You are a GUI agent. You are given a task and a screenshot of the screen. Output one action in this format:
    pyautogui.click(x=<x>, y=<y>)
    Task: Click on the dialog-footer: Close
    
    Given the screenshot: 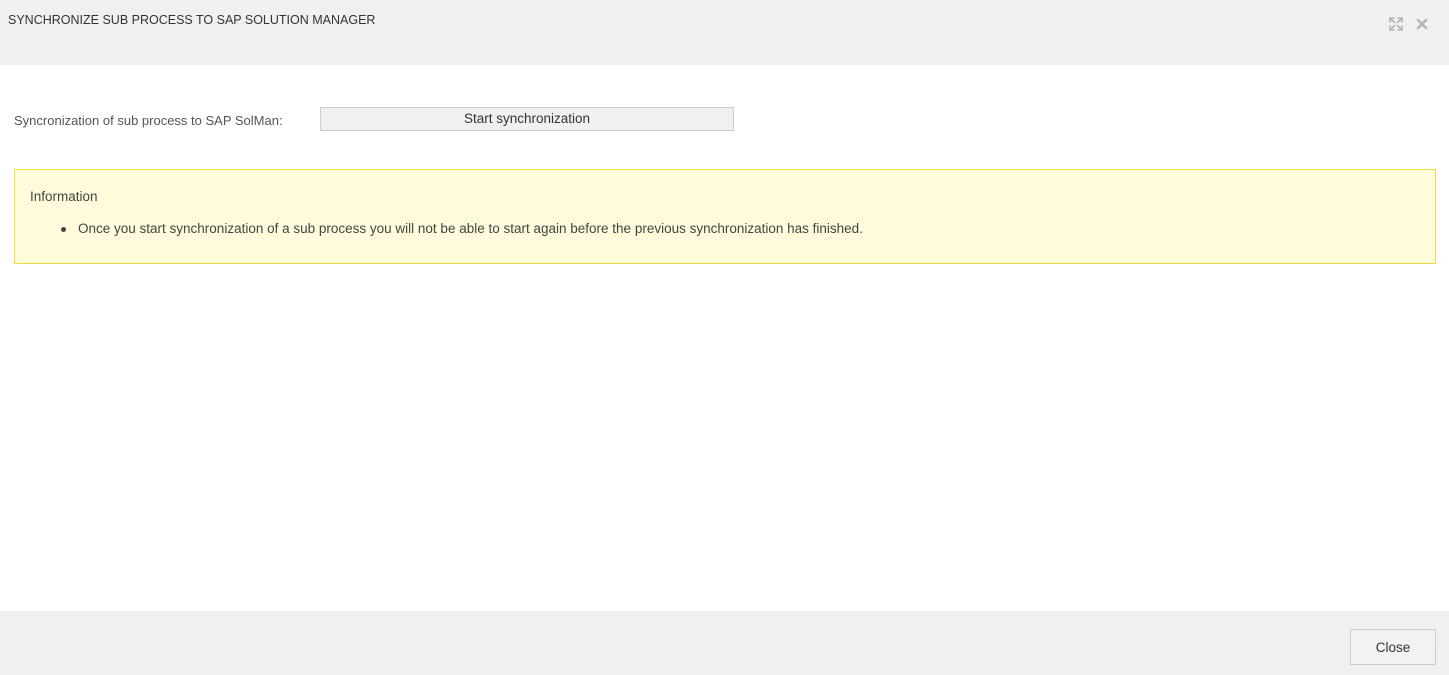 What is the action you would take?
    pyautogui.click(x=724, y=643)
    